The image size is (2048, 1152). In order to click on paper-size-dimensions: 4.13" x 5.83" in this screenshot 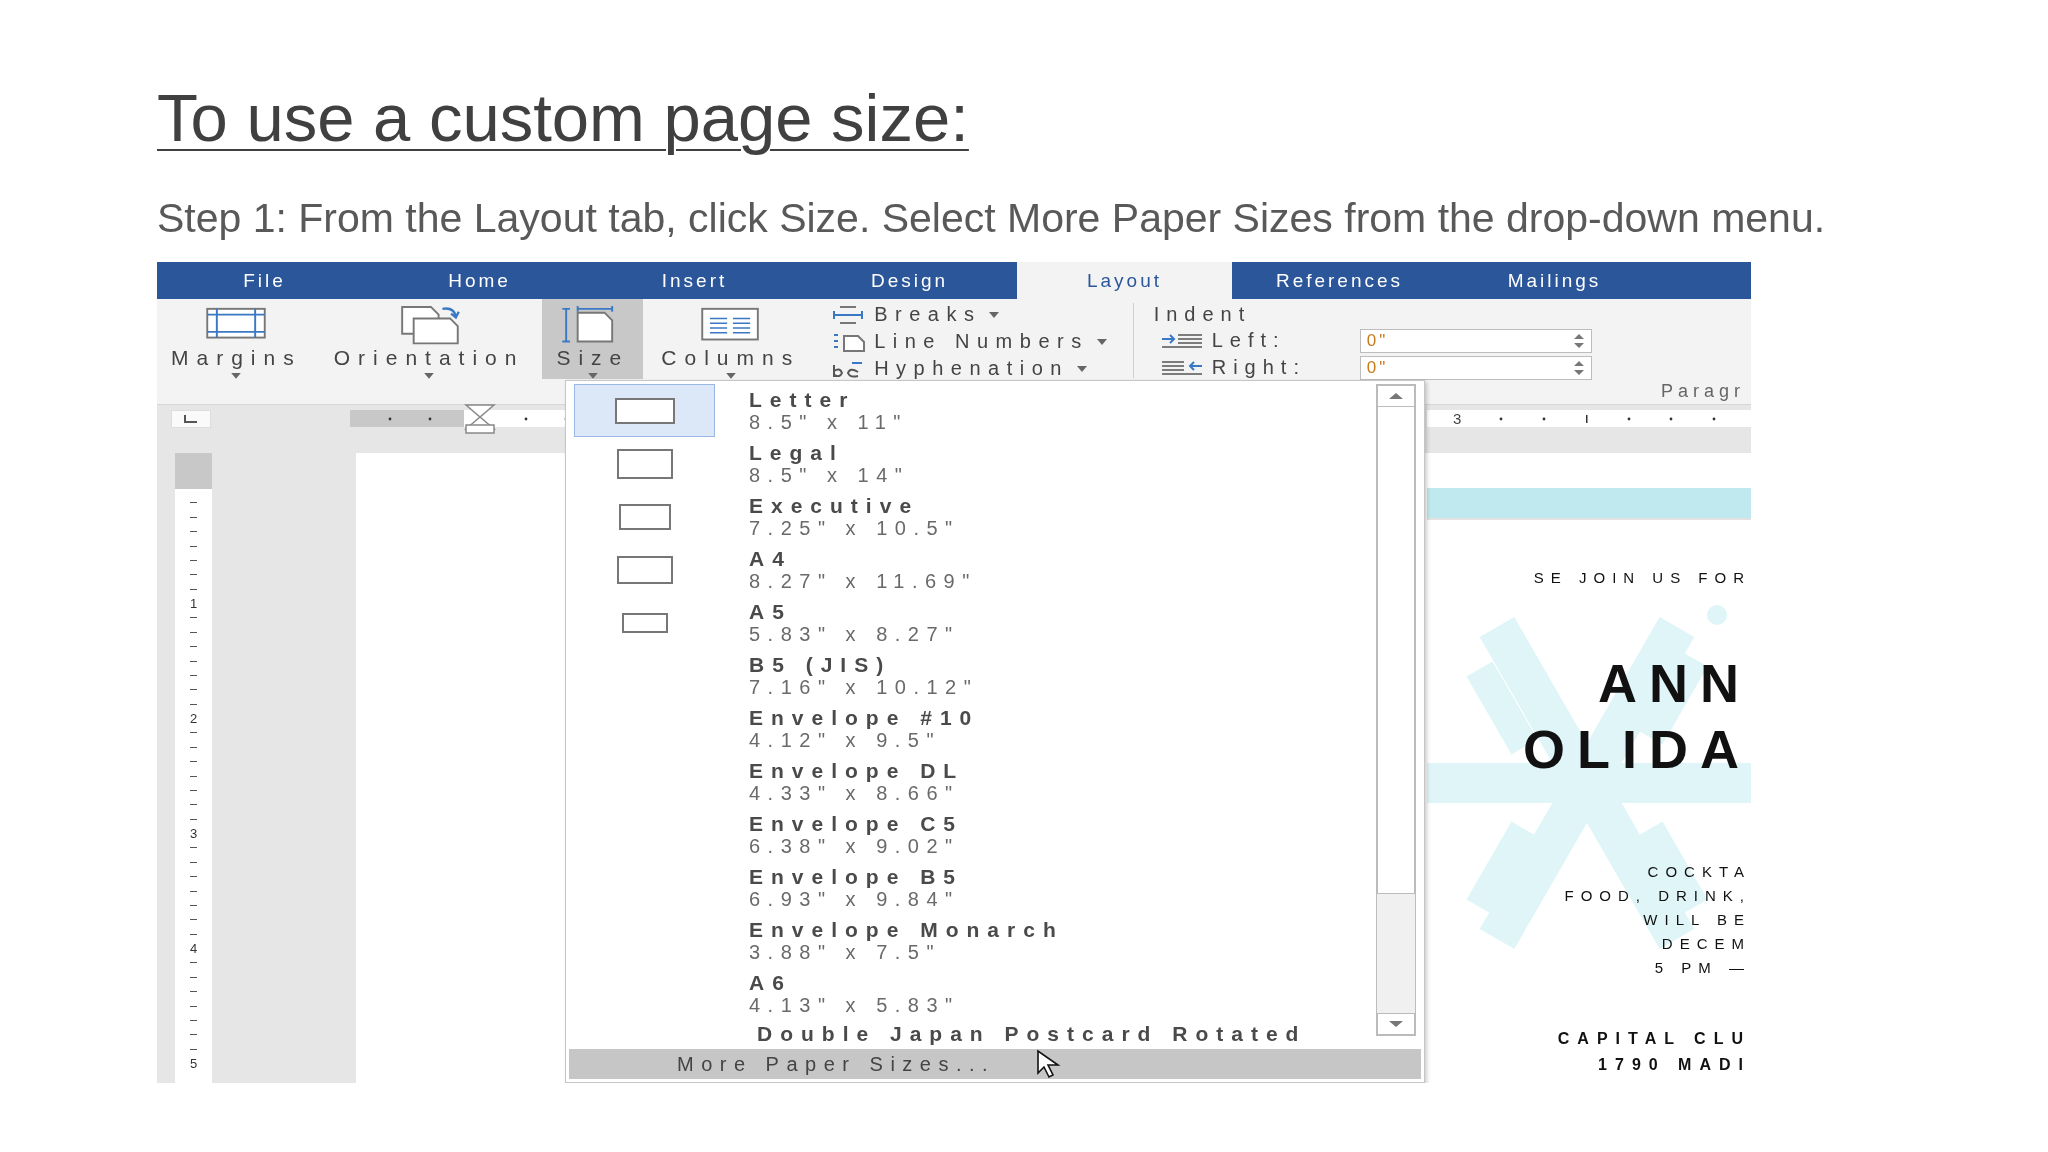, I will do `click(854, 1004)`.